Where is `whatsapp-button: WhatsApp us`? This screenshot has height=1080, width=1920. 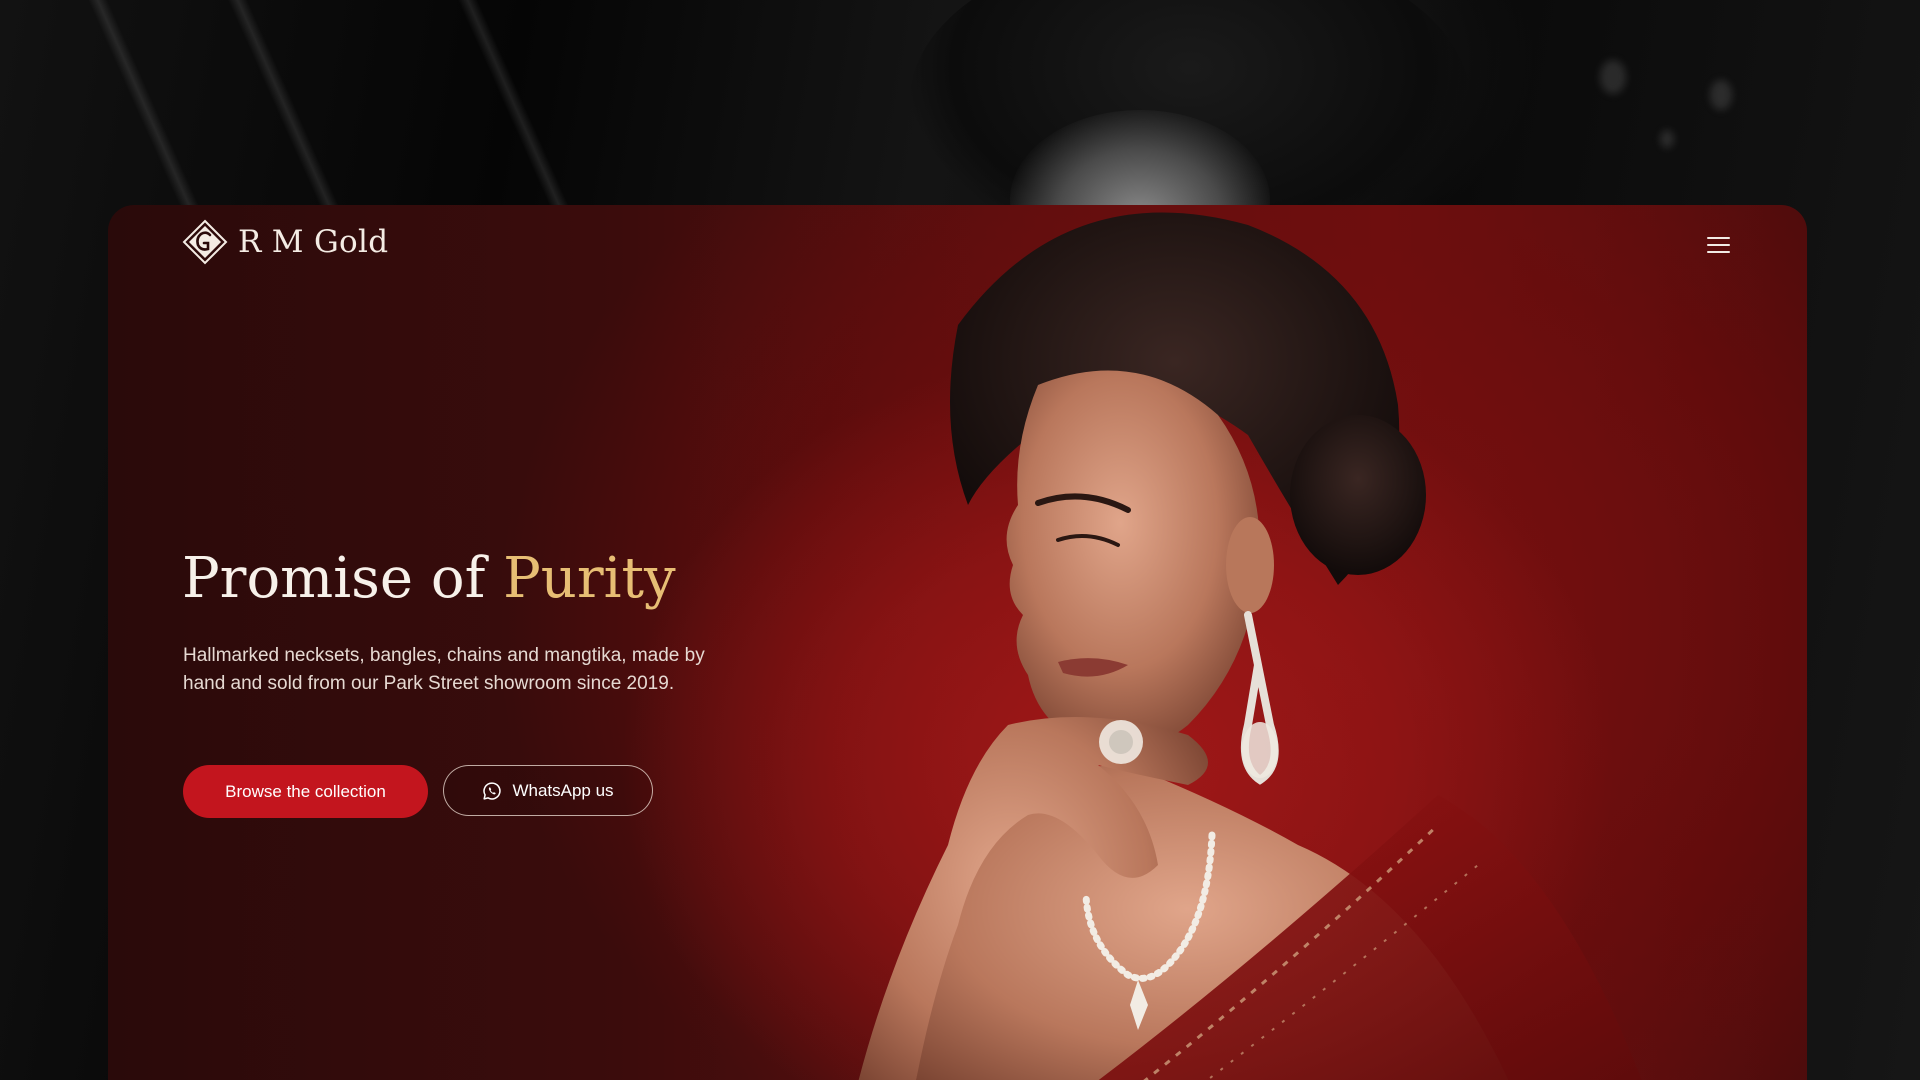 whatsapp-button: WhatsApp us is located at coordinates (548, 790).